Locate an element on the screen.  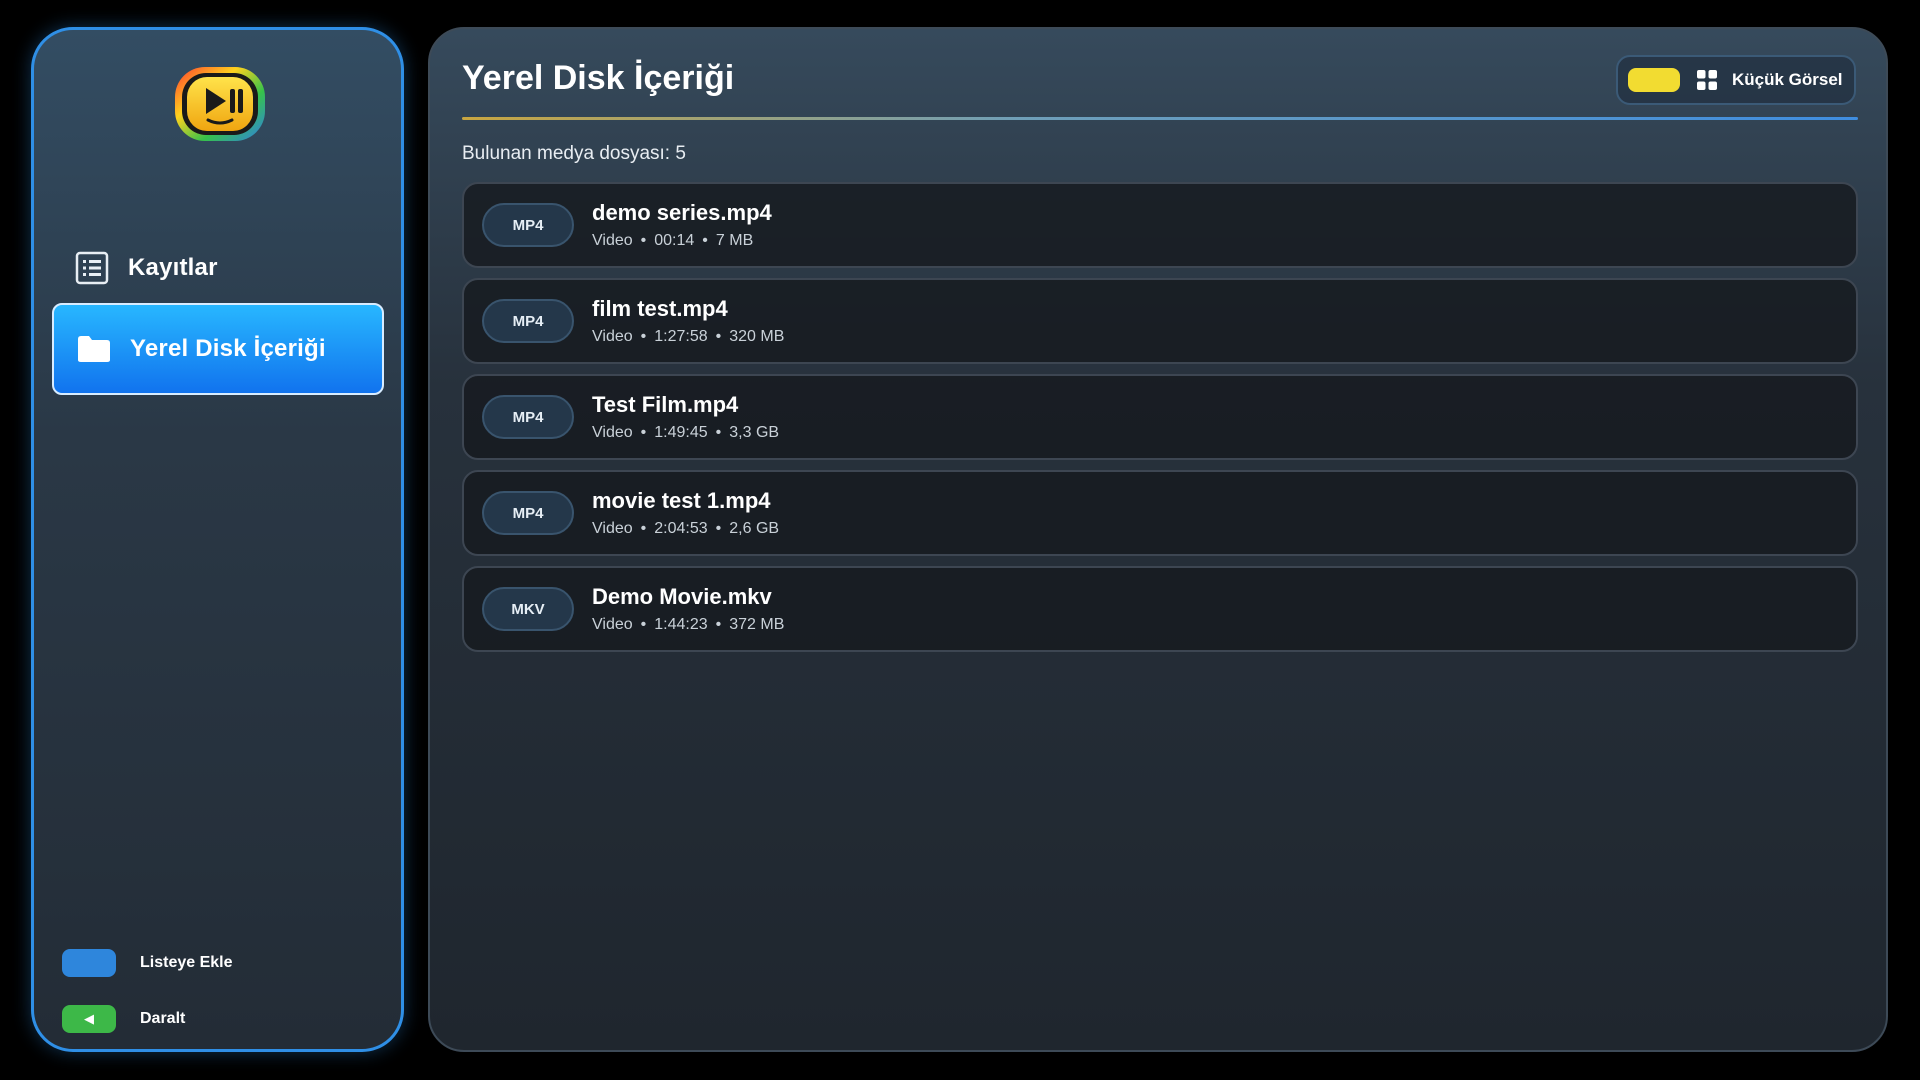
blue-key-indicator is located at coordinates (89, 963).